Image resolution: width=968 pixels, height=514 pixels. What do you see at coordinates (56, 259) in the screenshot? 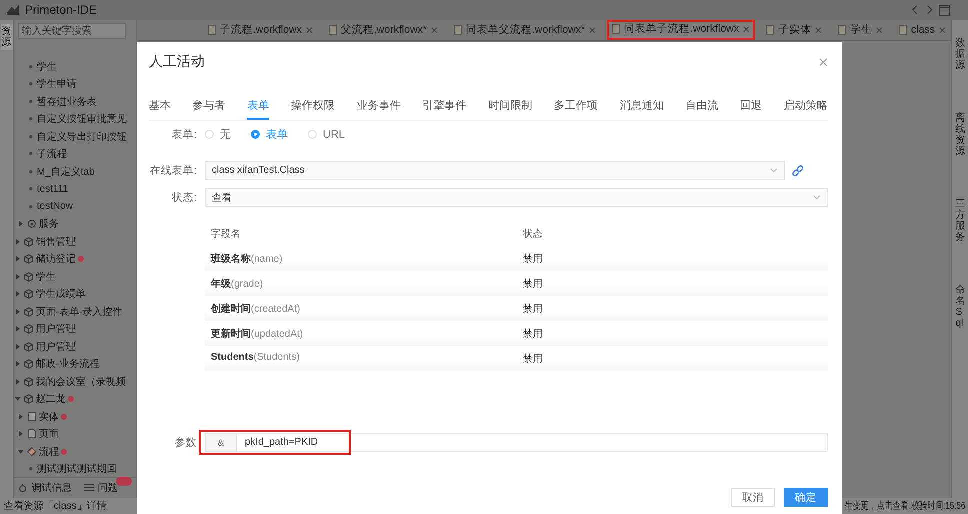
I see `tree-item: 储访登记` at bounding box center [56, 259].